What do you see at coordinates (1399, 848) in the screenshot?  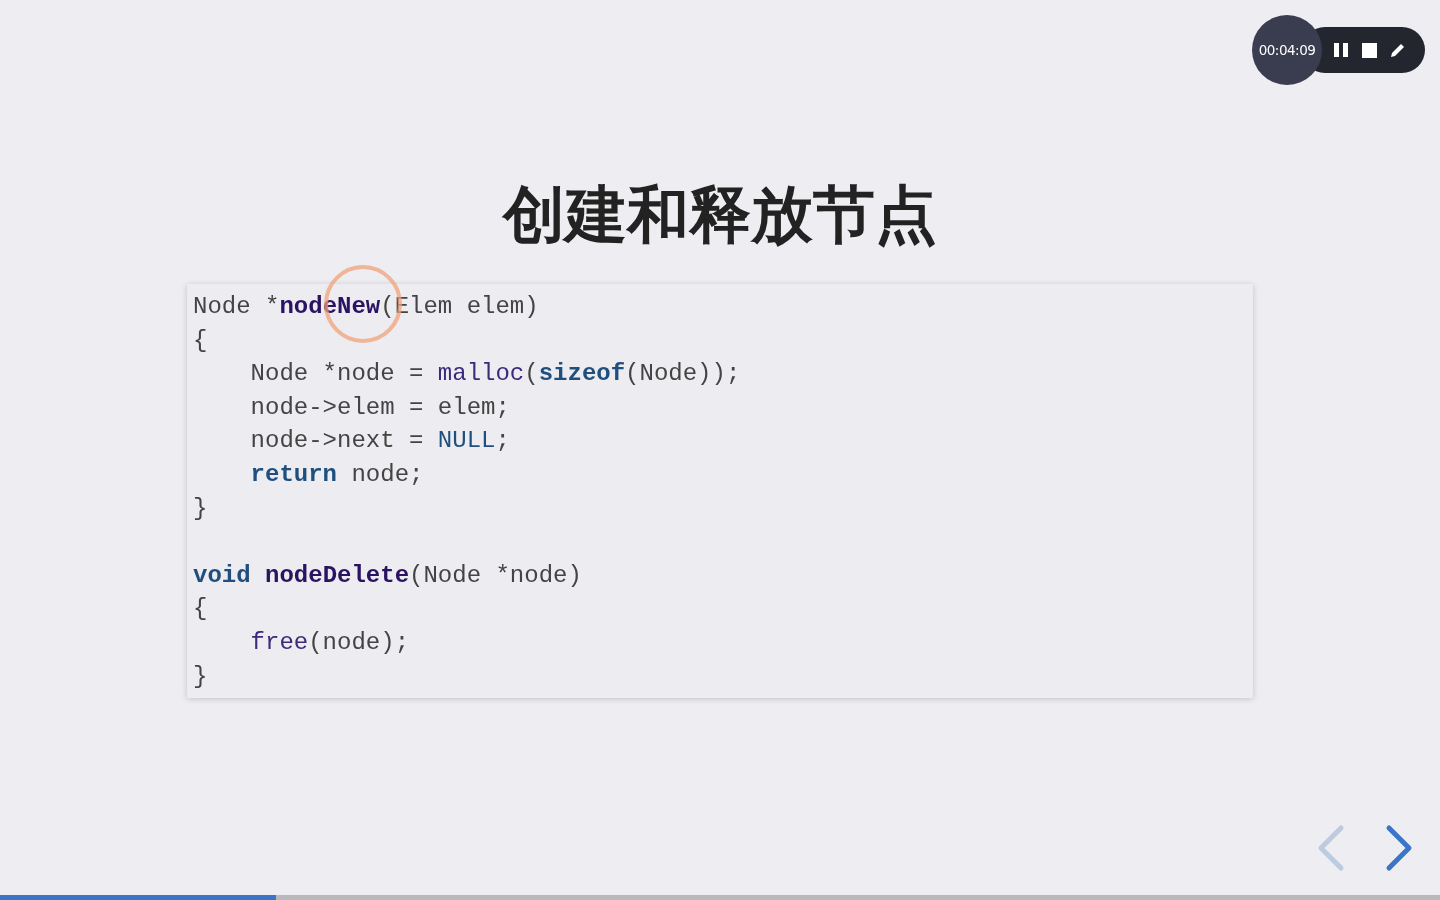 I see `next-button` at bounding box center [1399, 848].